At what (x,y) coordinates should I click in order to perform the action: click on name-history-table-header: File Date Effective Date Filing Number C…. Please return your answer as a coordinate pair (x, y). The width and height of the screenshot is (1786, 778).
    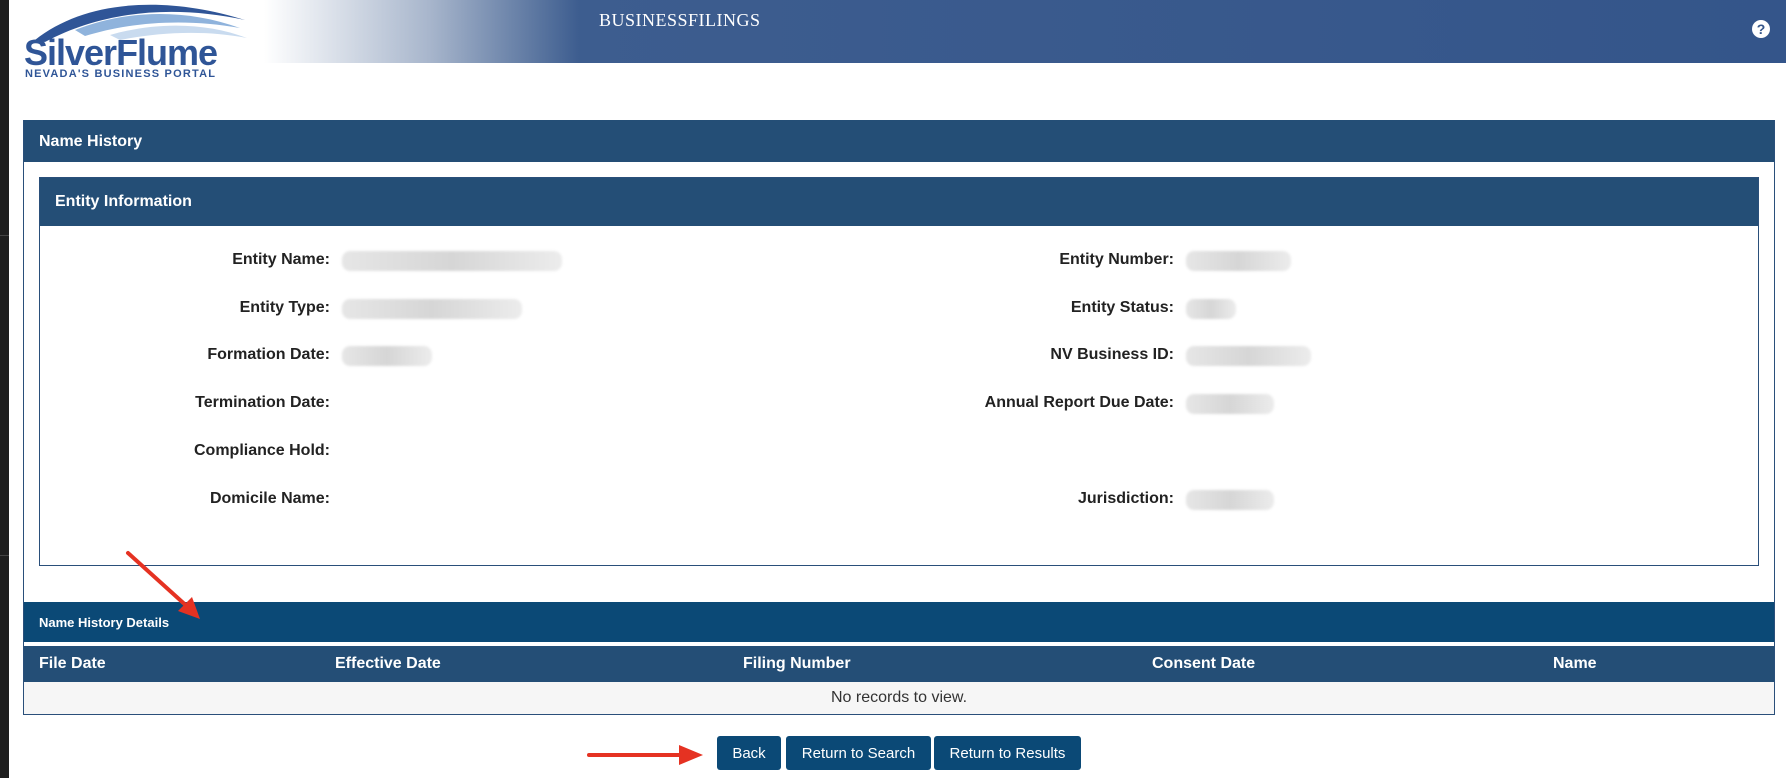
    Looking at the image, I should click on (899, 664).